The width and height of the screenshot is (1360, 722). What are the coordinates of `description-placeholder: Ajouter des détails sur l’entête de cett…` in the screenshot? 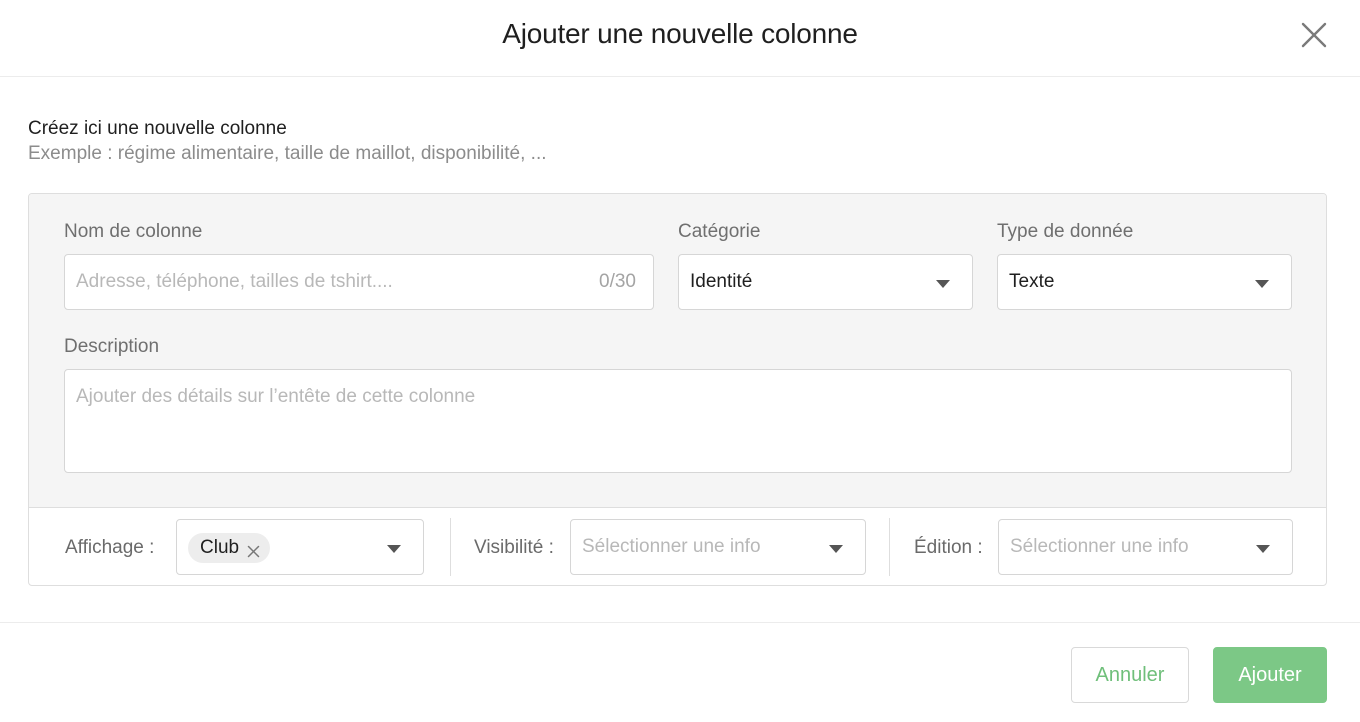 It's located at (276, 396).